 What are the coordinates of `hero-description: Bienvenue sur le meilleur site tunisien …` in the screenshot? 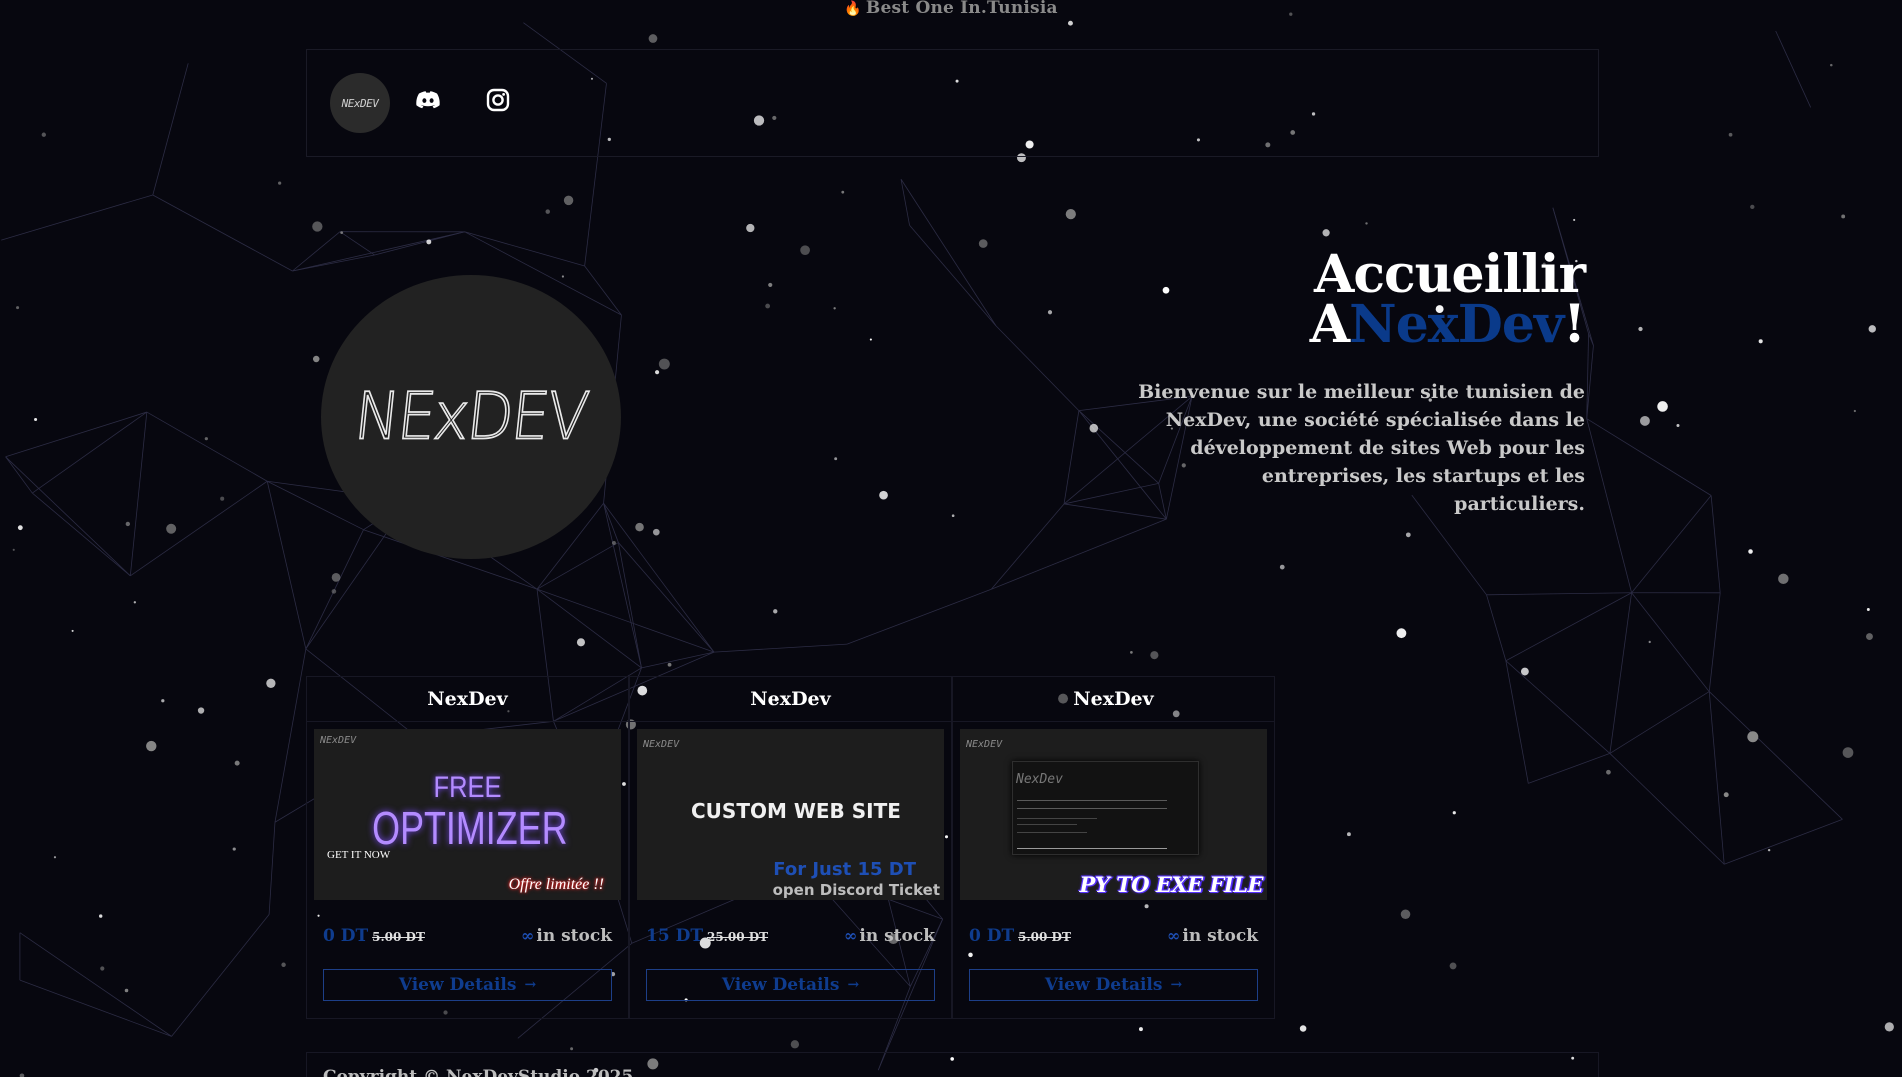 It's located at (1361, 448).